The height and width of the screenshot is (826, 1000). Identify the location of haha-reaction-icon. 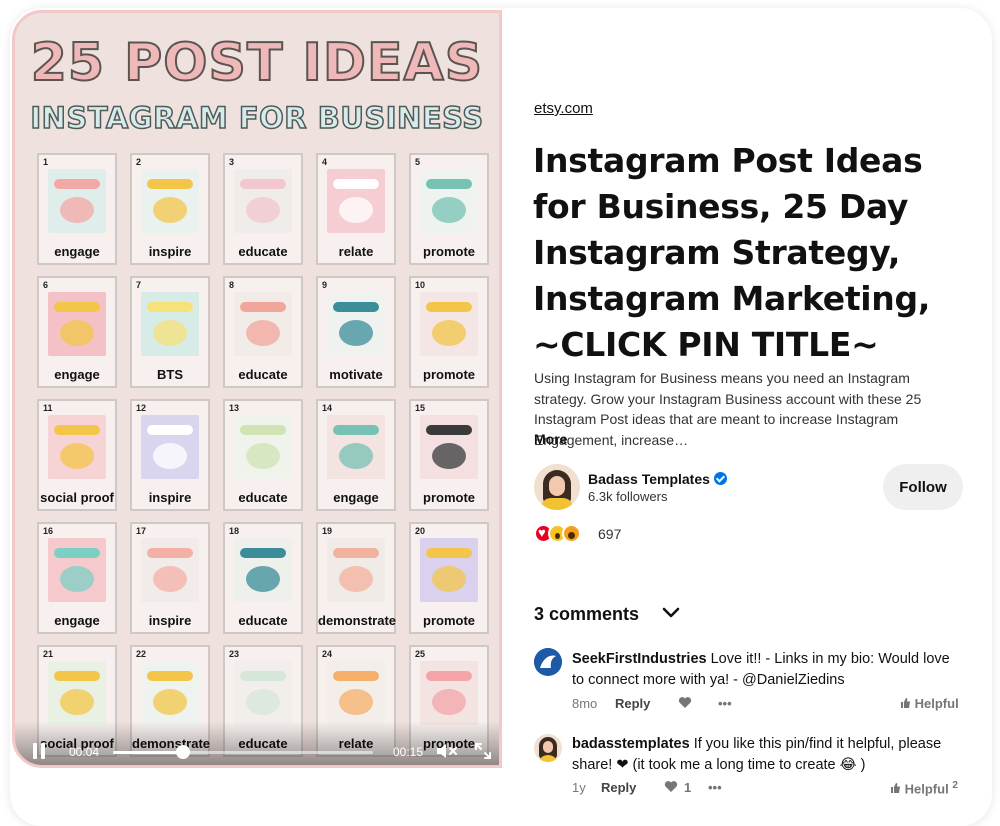
(571, 533).